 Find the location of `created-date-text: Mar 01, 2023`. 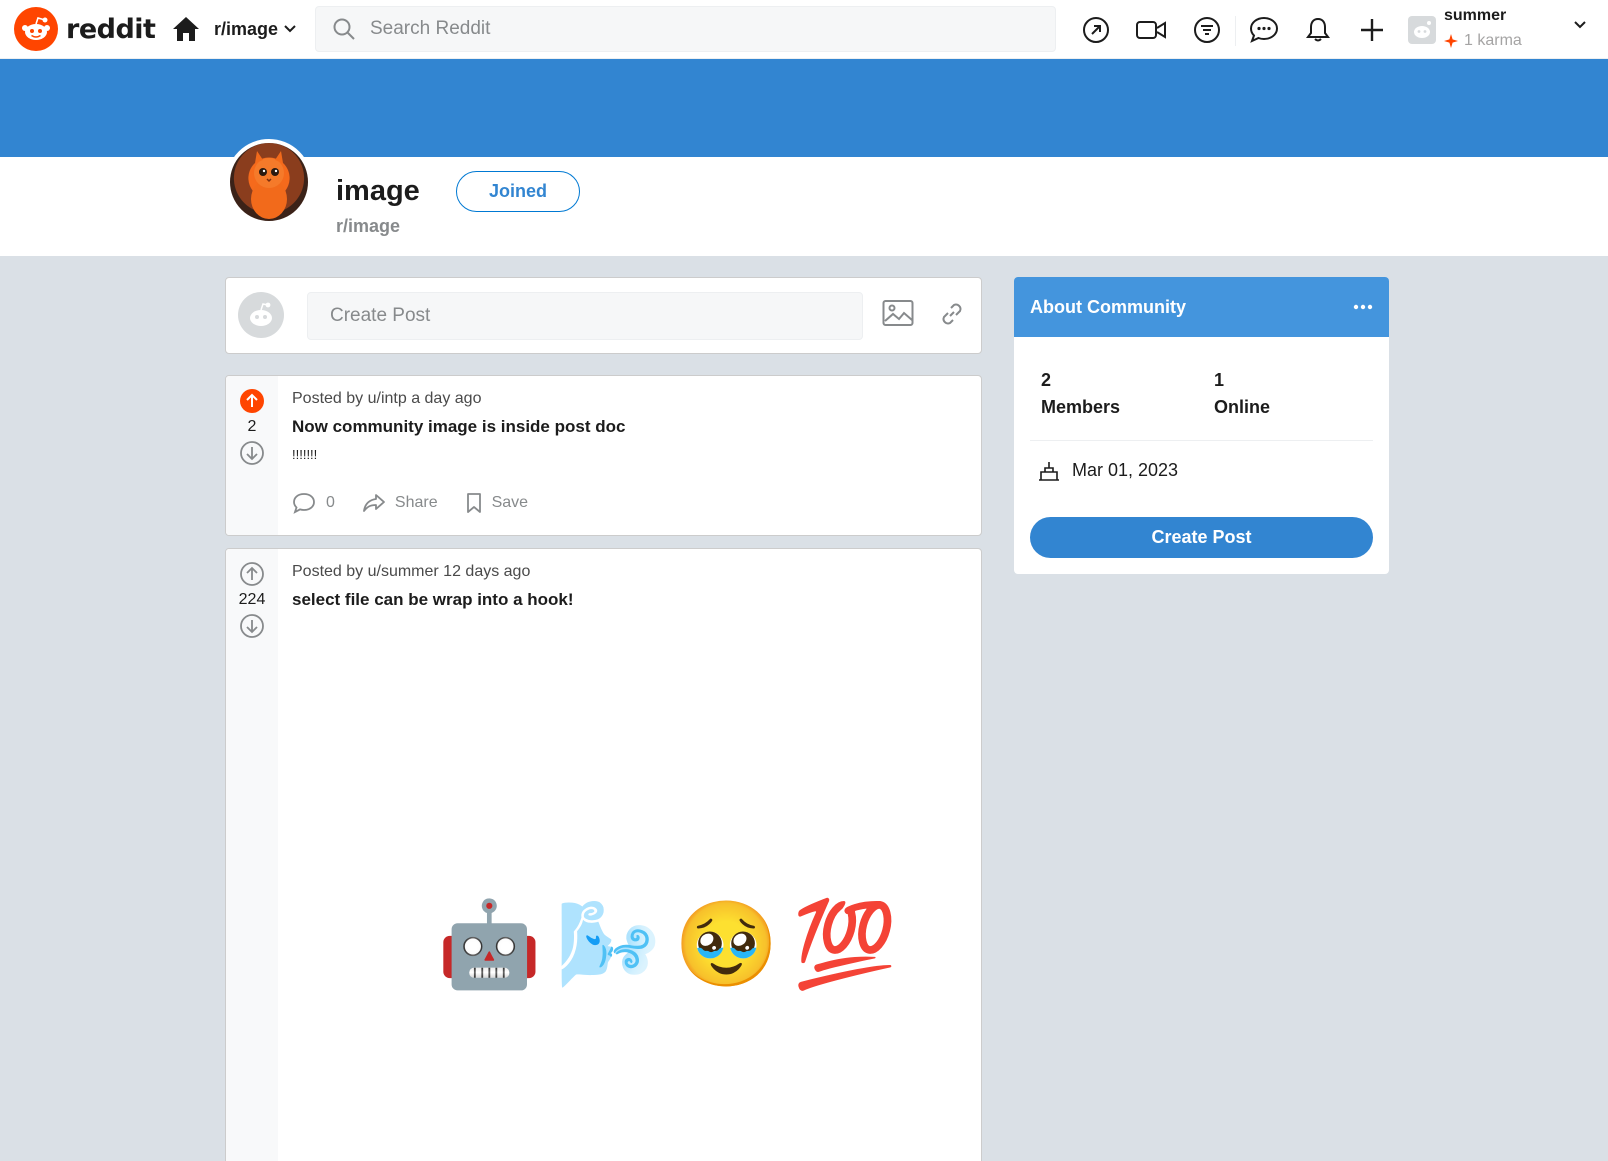

created-date-text: Mar 01, 2023 is located at coordinates (1125, 469).